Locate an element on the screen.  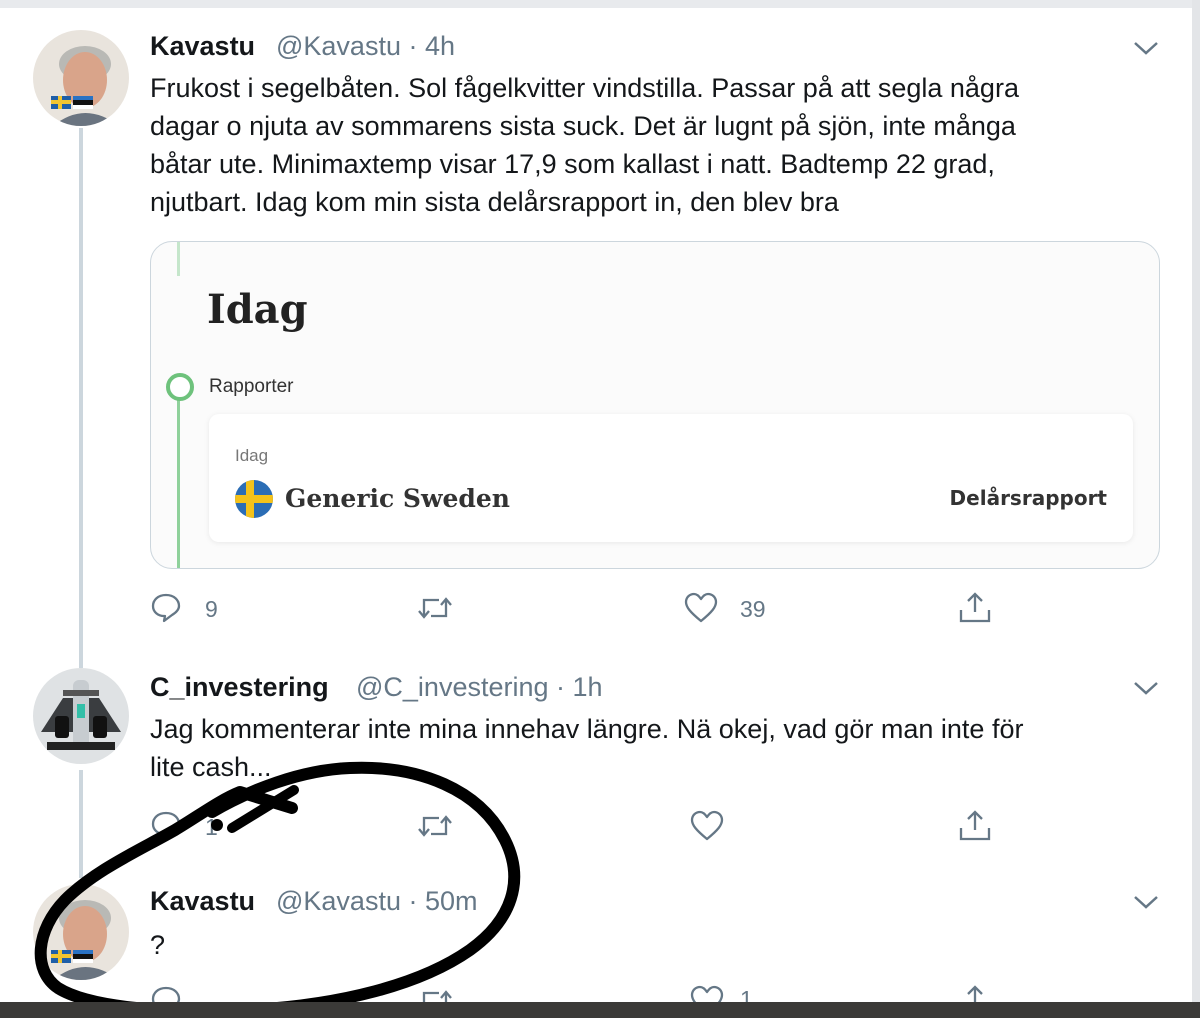
report-date: Idag is located at coordinates (252, 455).